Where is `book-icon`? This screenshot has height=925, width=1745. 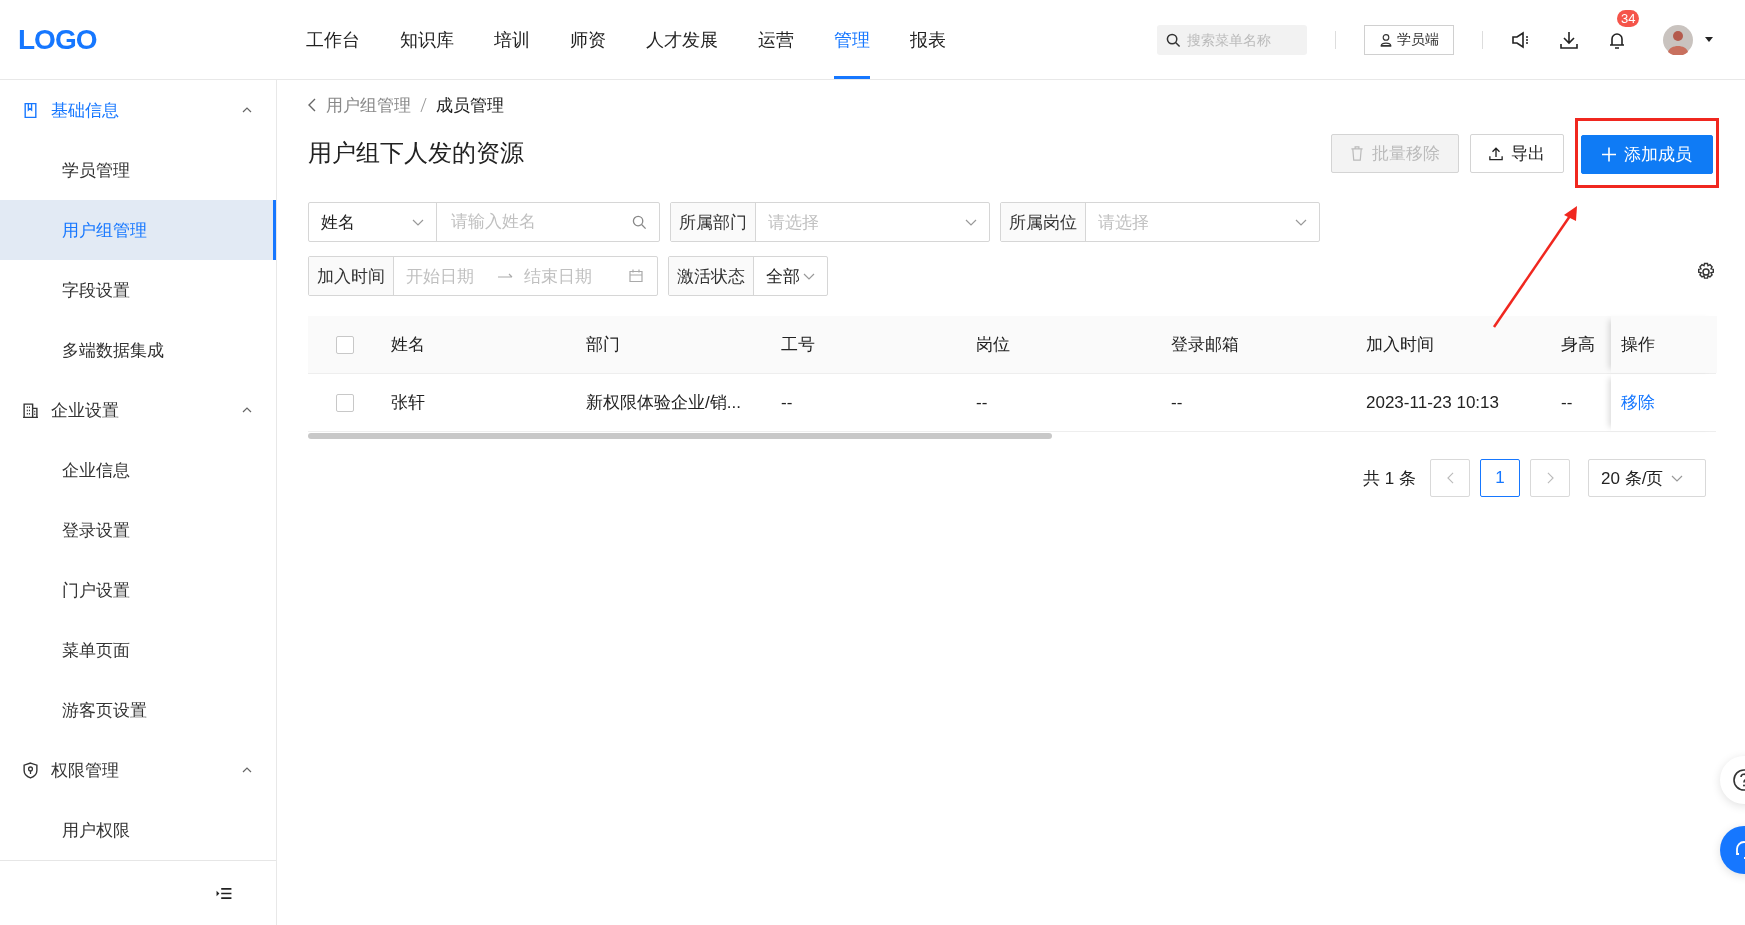
book-icon is located at coordinates (30, 110).